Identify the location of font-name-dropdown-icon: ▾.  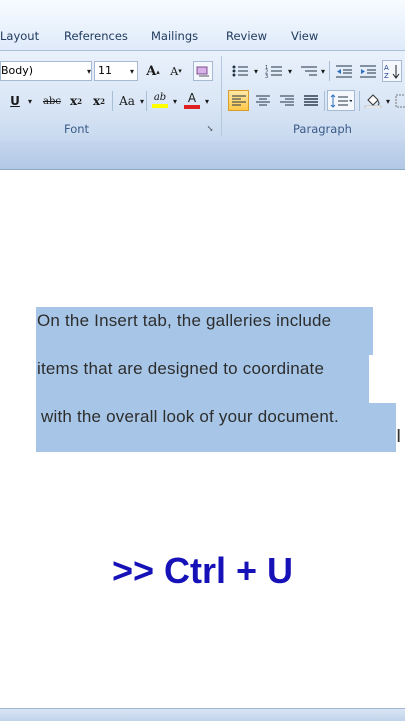
(89, 71).